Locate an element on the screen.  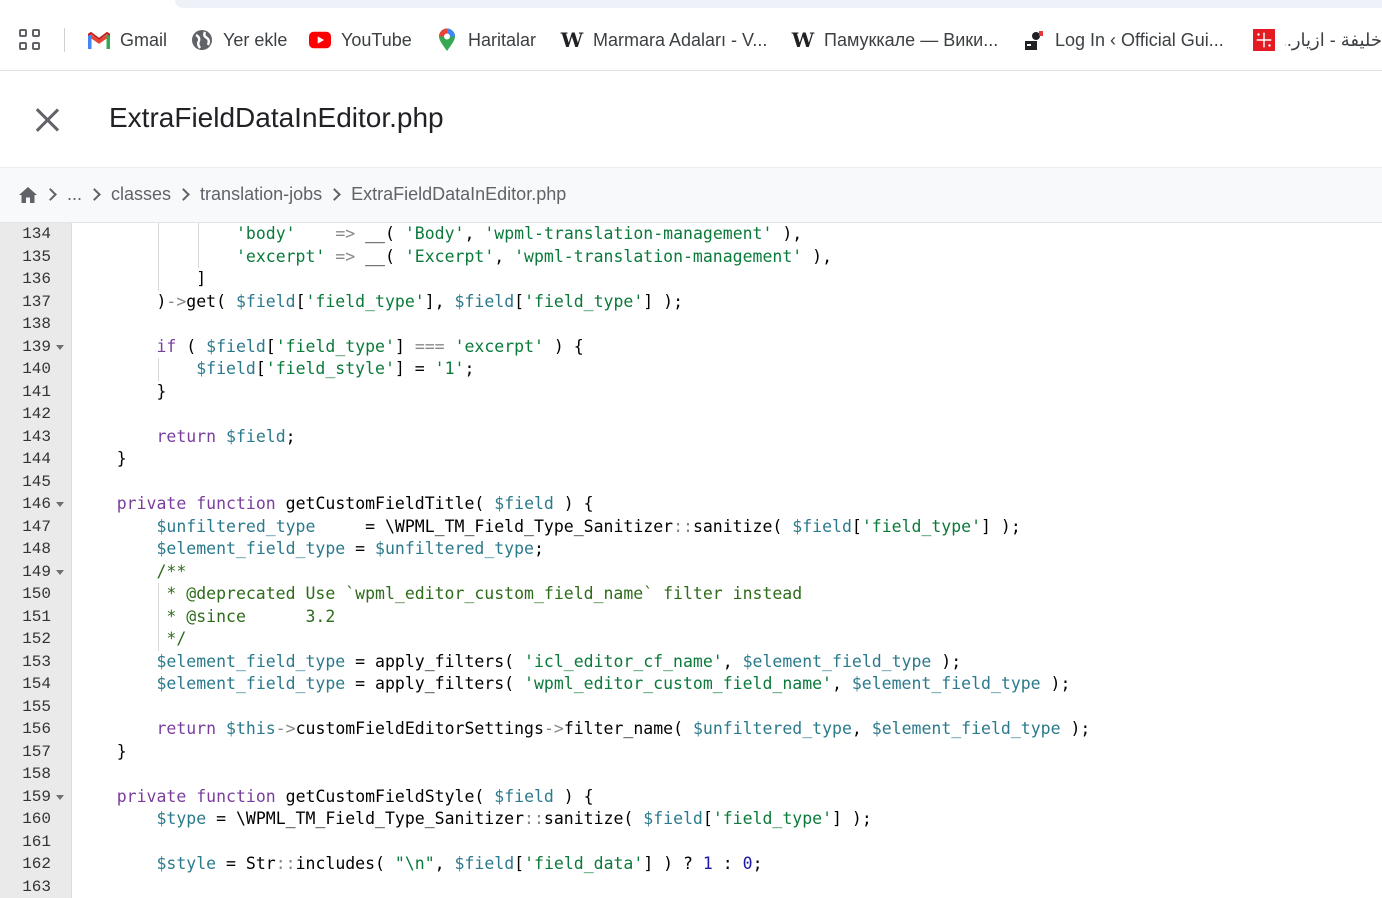
file-title: ExtraFieldDataInEditor.php is located at coordinates (276, 117).